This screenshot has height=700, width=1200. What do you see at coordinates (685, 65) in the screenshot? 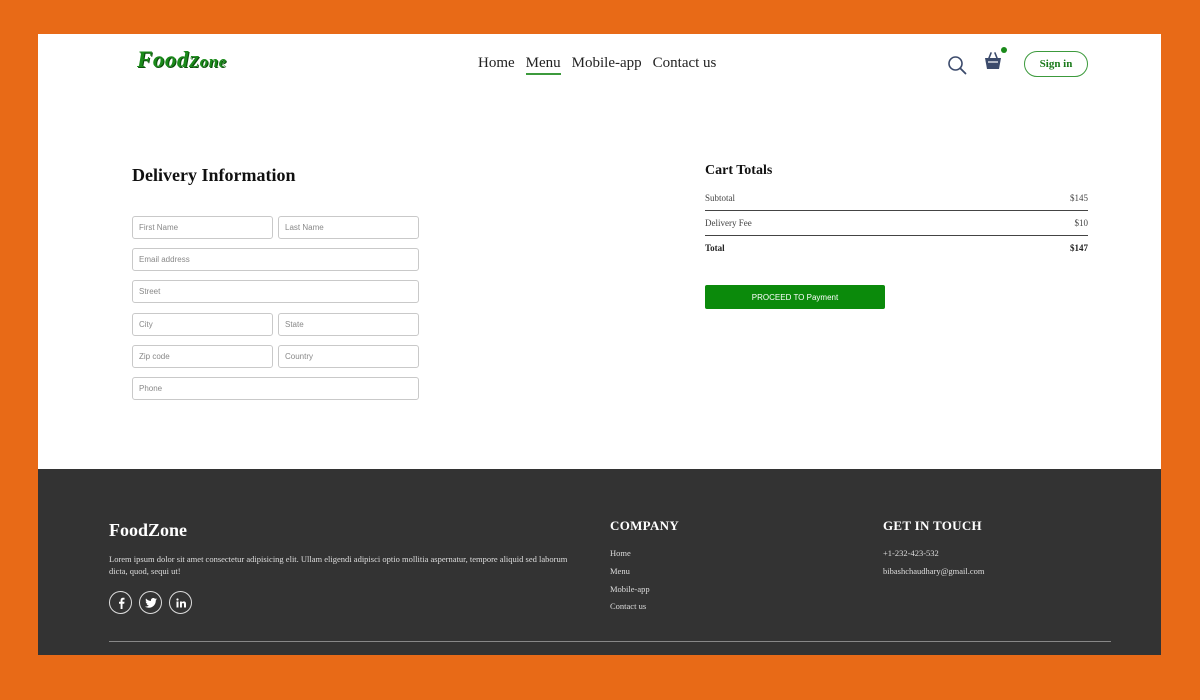
I see `nav-contact-us: Contact us` at bounding box center [685, 65].